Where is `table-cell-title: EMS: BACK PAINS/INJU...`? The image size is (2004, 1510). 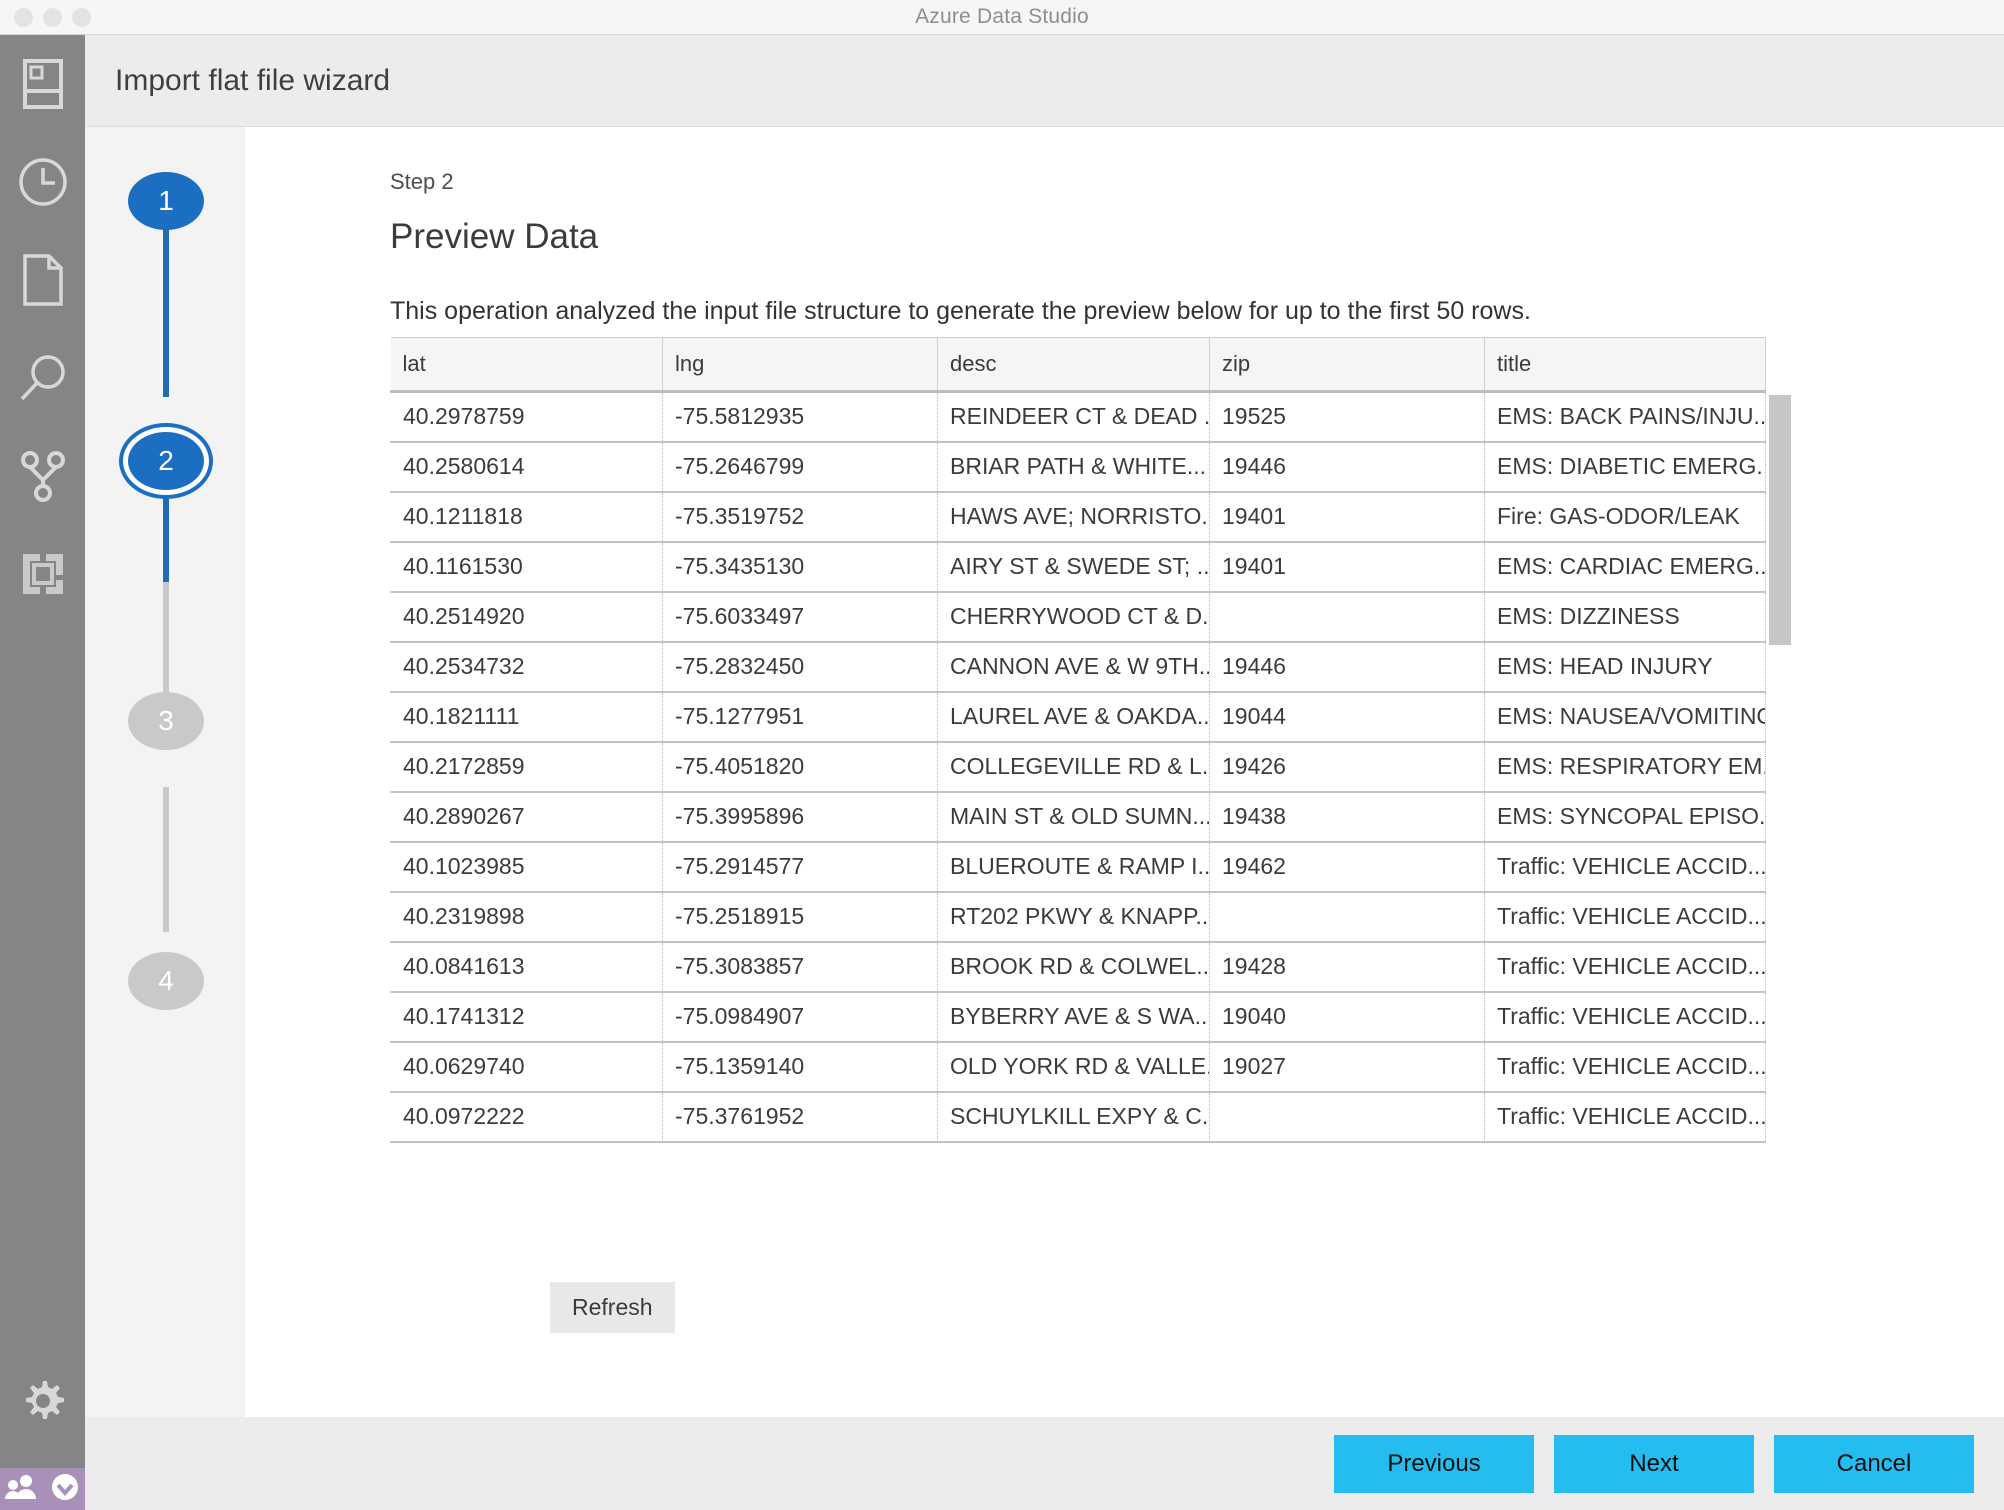 table-cell-title: EMS: BACK PAINS/INJU... is located at coordinates (1625, 417).